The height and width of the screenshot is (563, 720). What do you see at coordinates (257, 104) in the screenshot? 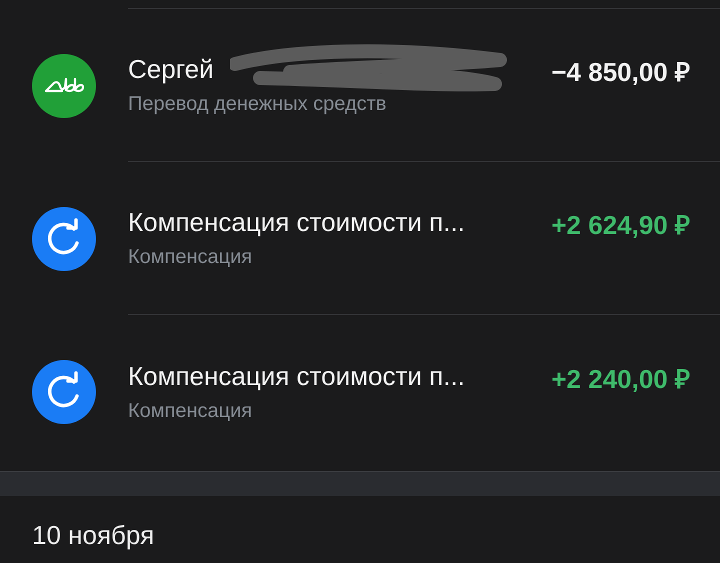
I see `transaction-category: Перевод денежных средств` at bounding box center [257, 104].